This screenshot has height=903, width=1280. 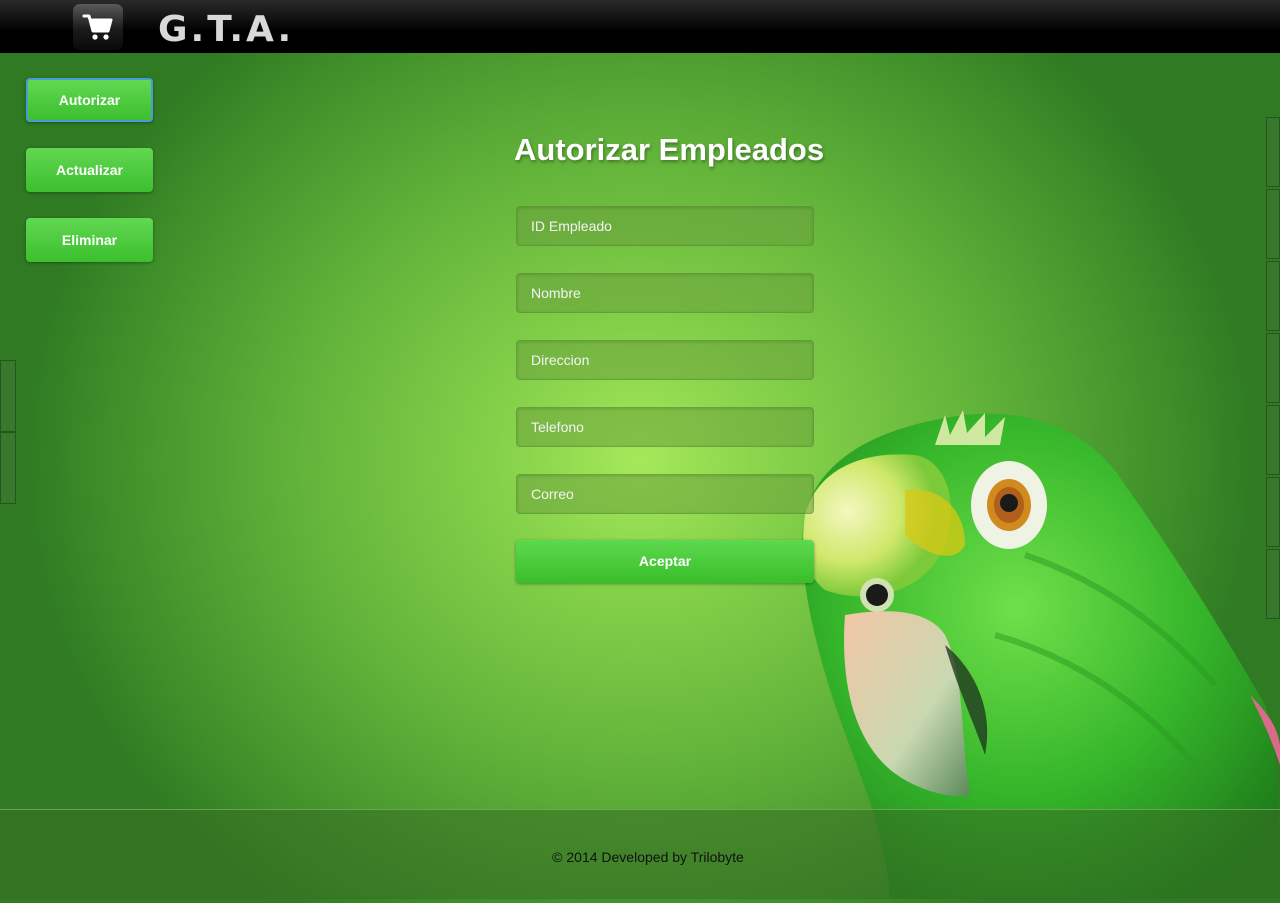 I want to click on footer: © 2014 Developed by Trilobyte, so click(x=640, y=854).